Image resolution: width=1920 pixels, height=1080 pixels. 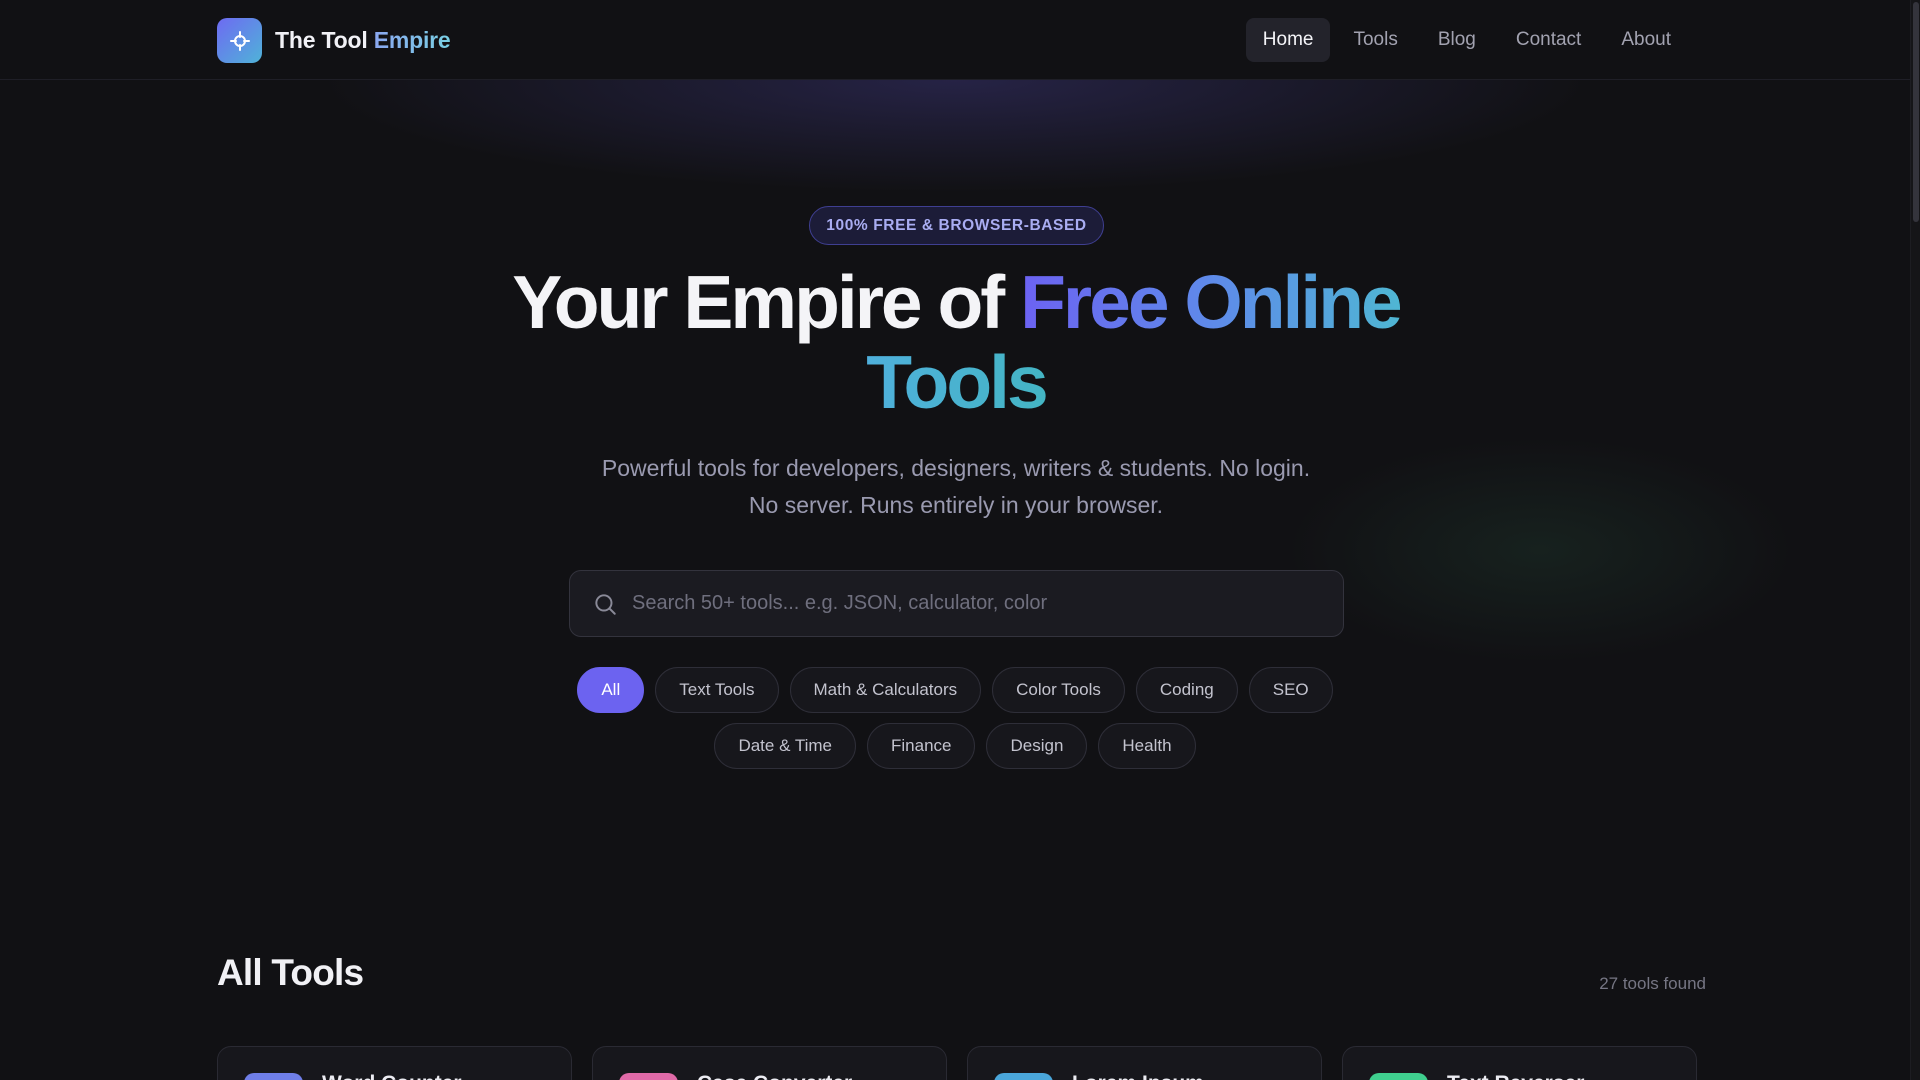 I want to click on nav-blog: Blog, so click(x=1457, y=40).